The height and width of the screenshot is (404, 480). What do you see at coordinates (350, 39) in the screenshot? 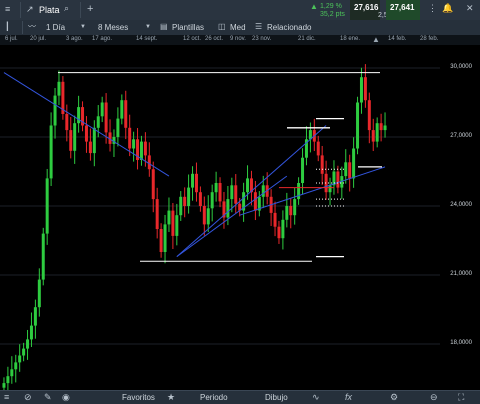
I see `date-label: 18 ene.` at bounding box center [350, 39].